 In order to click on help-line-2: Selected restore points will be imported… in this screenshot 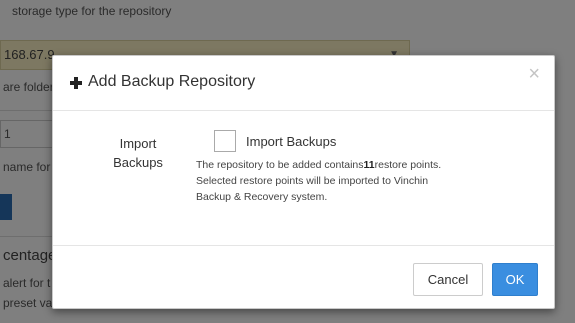, I will do `click(312, 181)`.